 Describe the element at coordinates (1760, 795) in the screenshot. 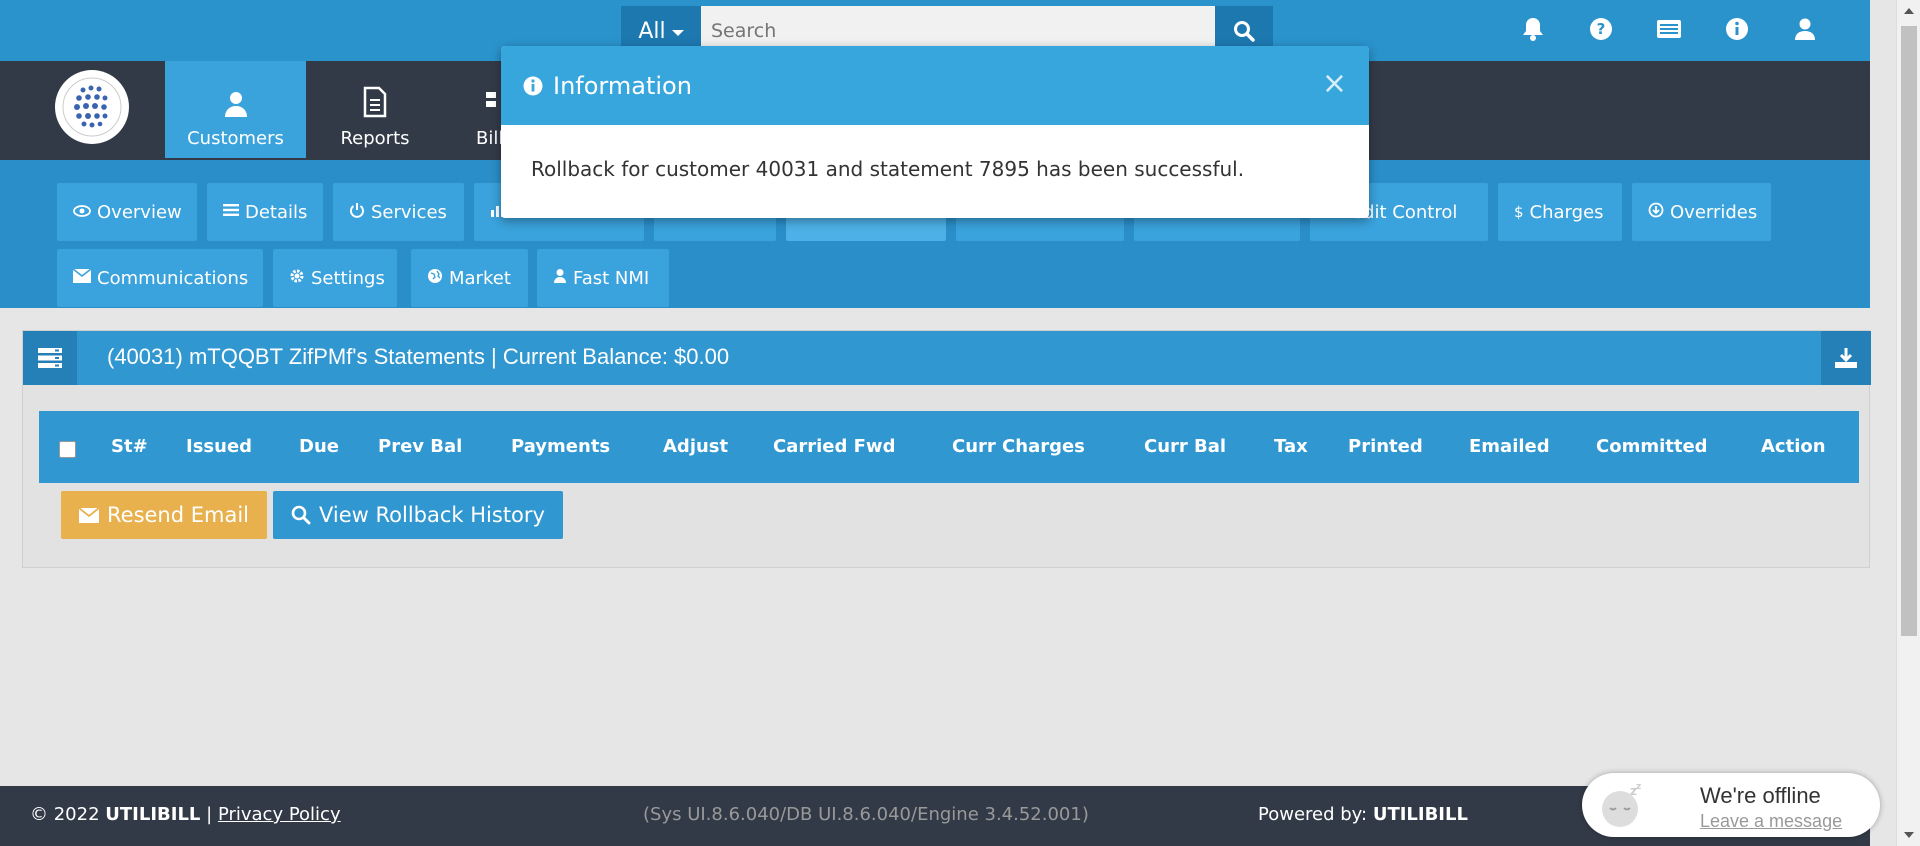

I see `chat-status: We're offline` at that location.